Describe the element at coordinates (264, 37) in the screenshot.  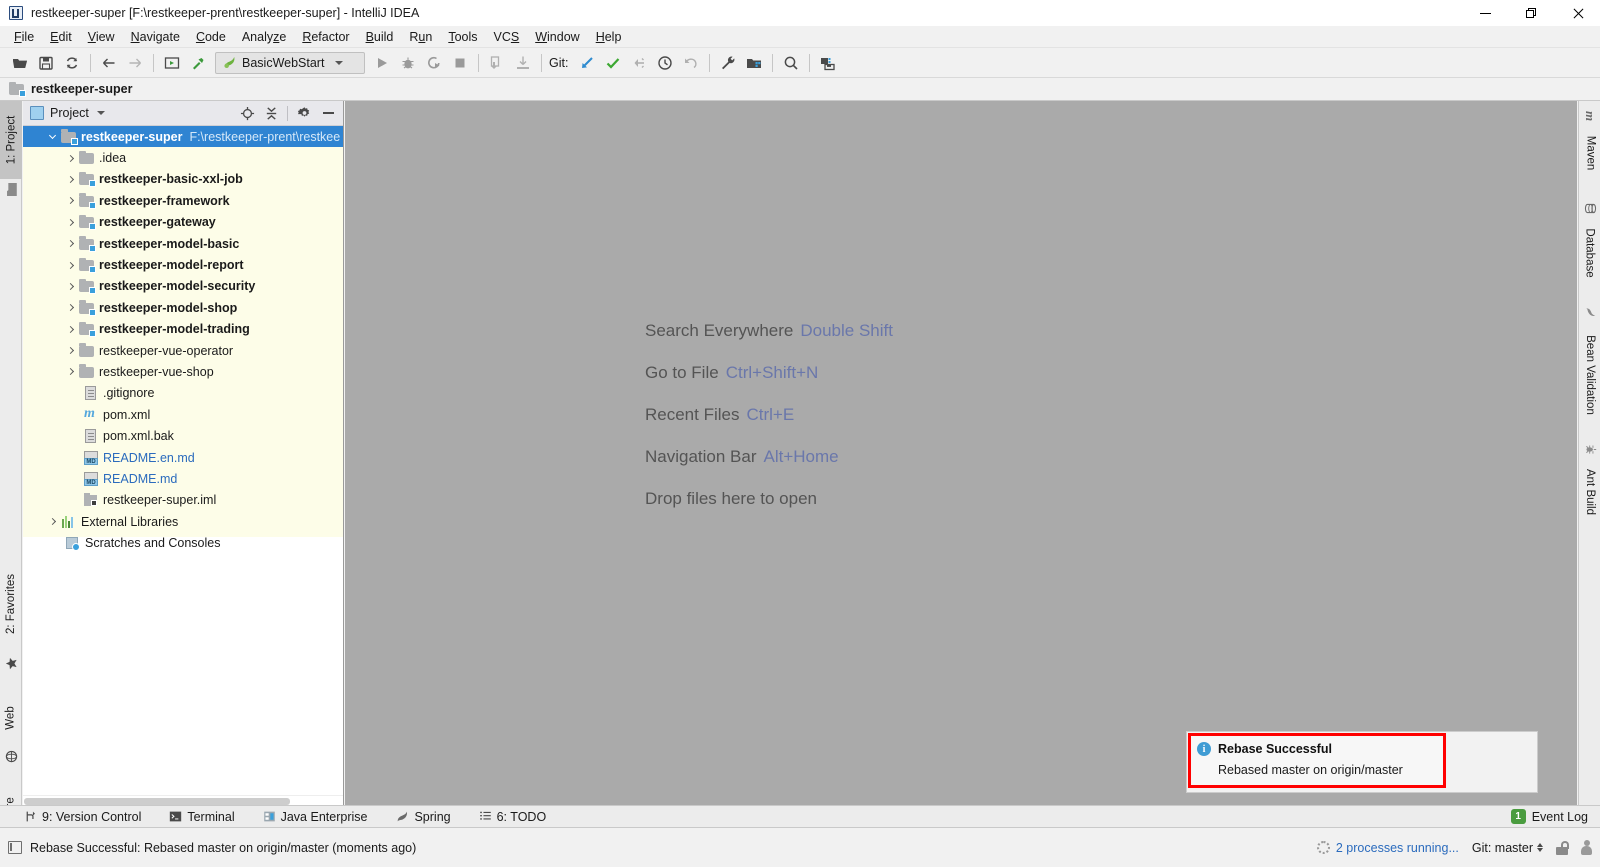
I see `menu-analyze: Analyze` at that location.